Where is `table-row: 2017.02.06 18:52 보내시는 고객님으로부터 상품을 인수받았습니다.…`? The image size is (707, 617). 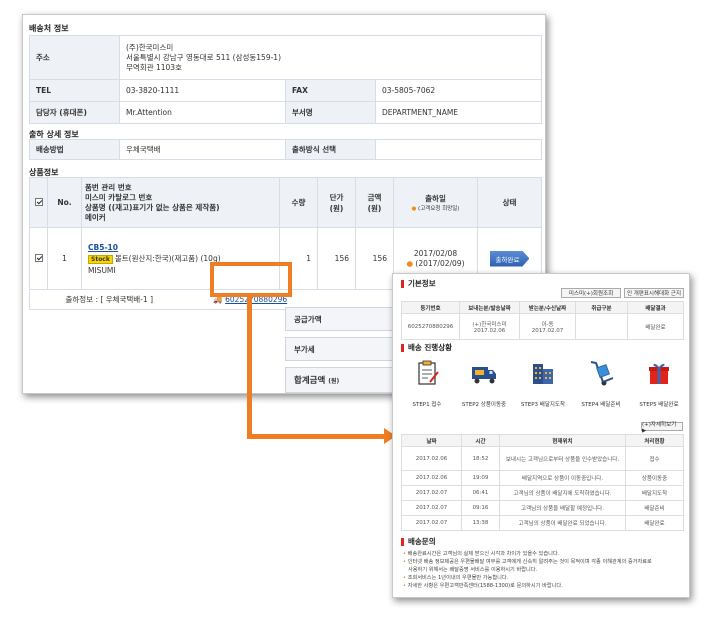 table-row: 2017.02.06 18:52 보내시는 고객님으로부터 상품을 인수받았습니다.… is located at coordinates (542, 458).